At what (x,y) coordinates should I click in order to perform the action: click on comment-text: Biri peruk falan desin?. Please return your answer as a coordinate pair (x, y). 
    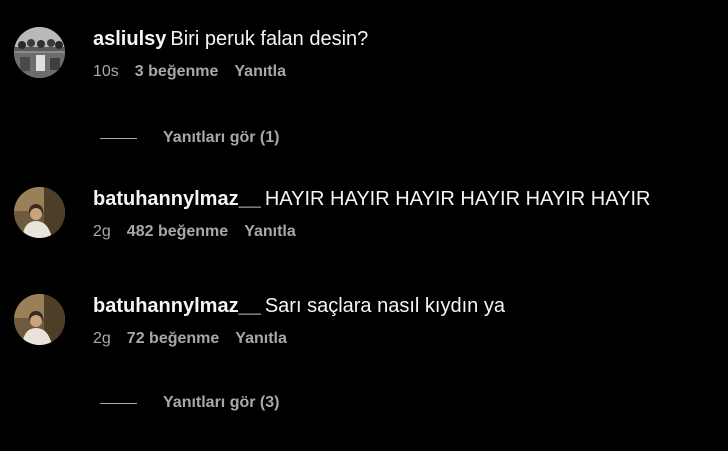
    Looking at the image, I should click on (269, 39).